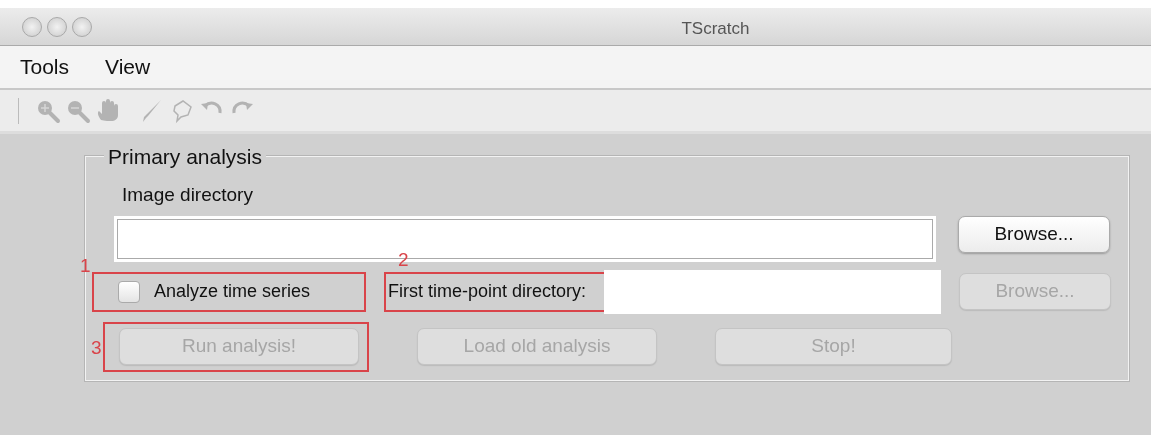  What do you see at coordinates (82, 26) in the screenshot?
I see `zoom-button` at bounding box center [82, 26].